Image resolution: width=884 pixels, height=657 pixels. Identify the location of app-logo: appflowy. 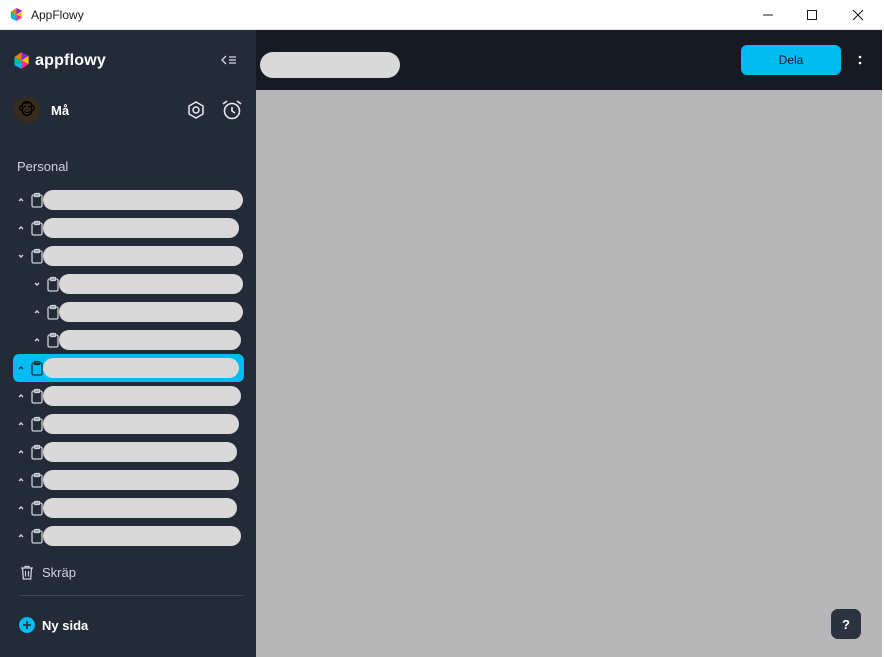
(59, 60).